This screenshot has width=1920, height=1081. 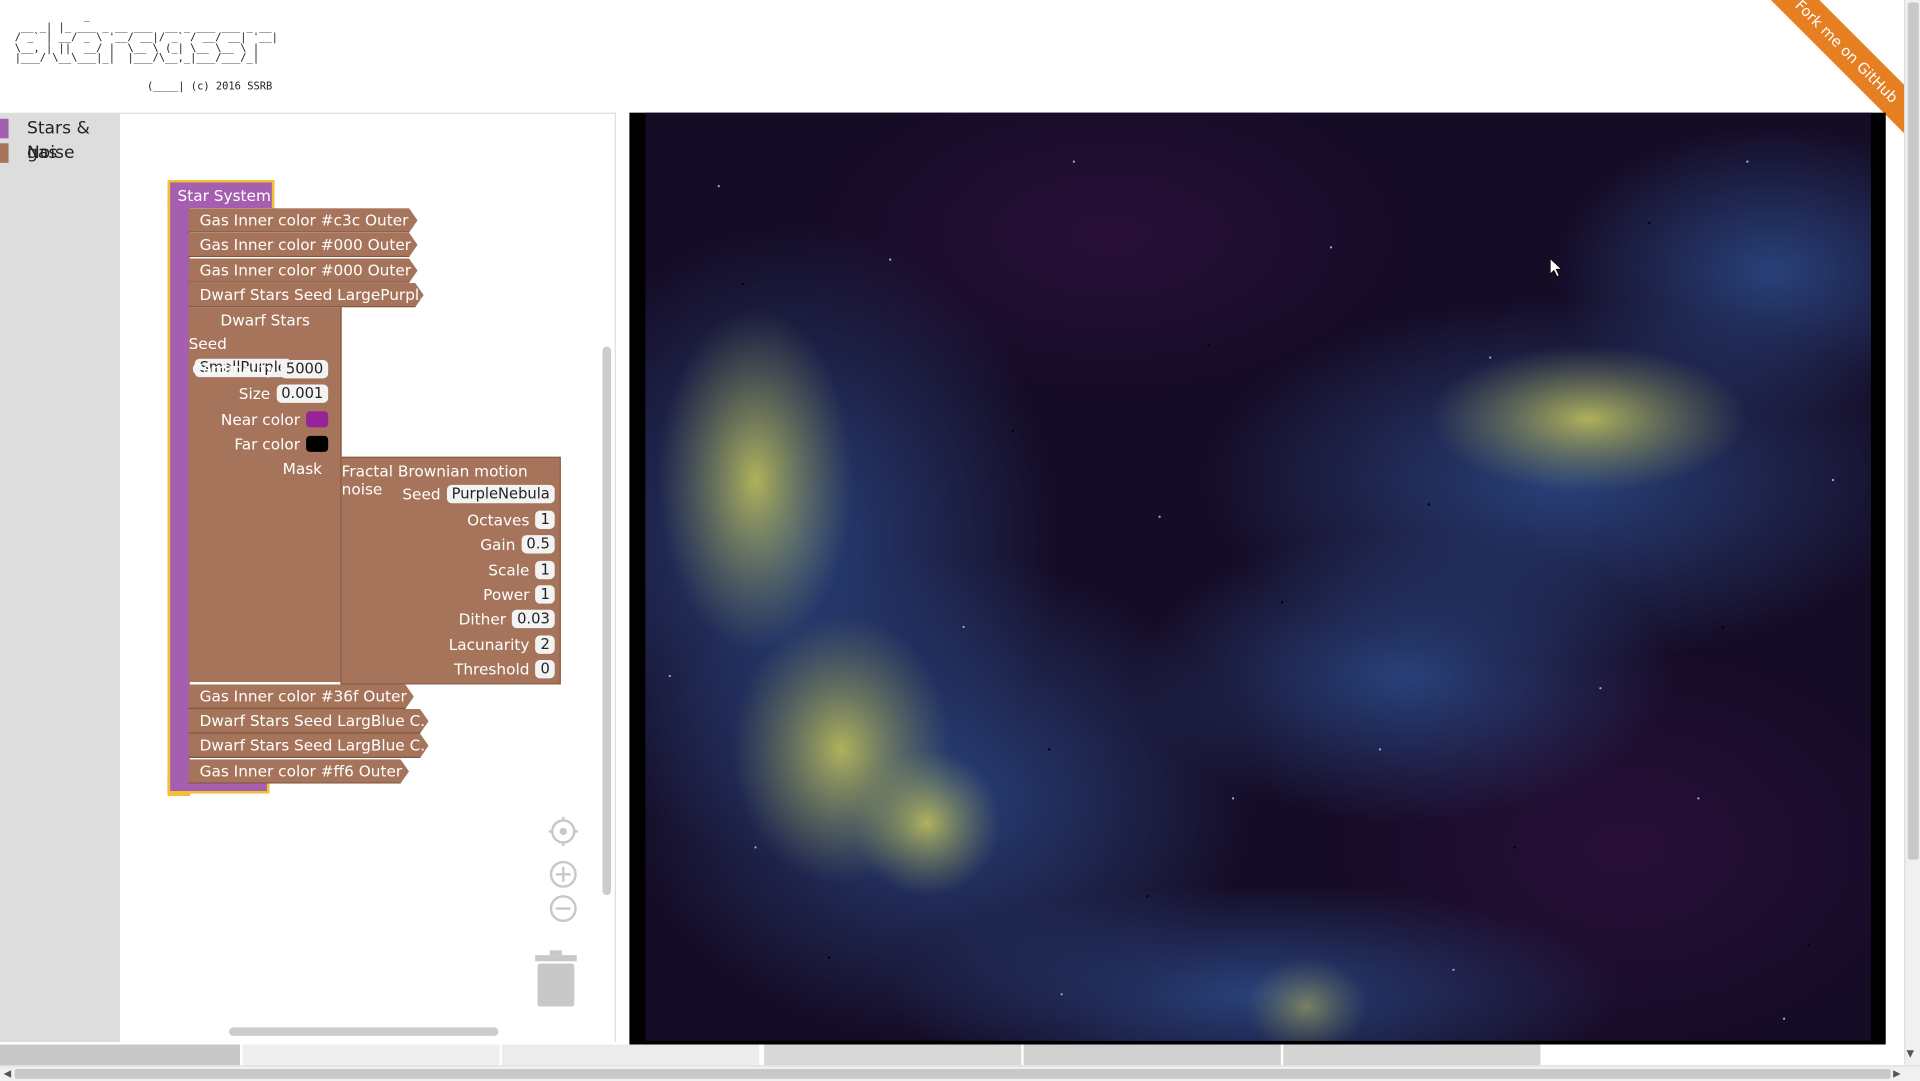 I want to click on page-horizontal-scrollbar: ◀ ▶, so click(x=960, y=1073).